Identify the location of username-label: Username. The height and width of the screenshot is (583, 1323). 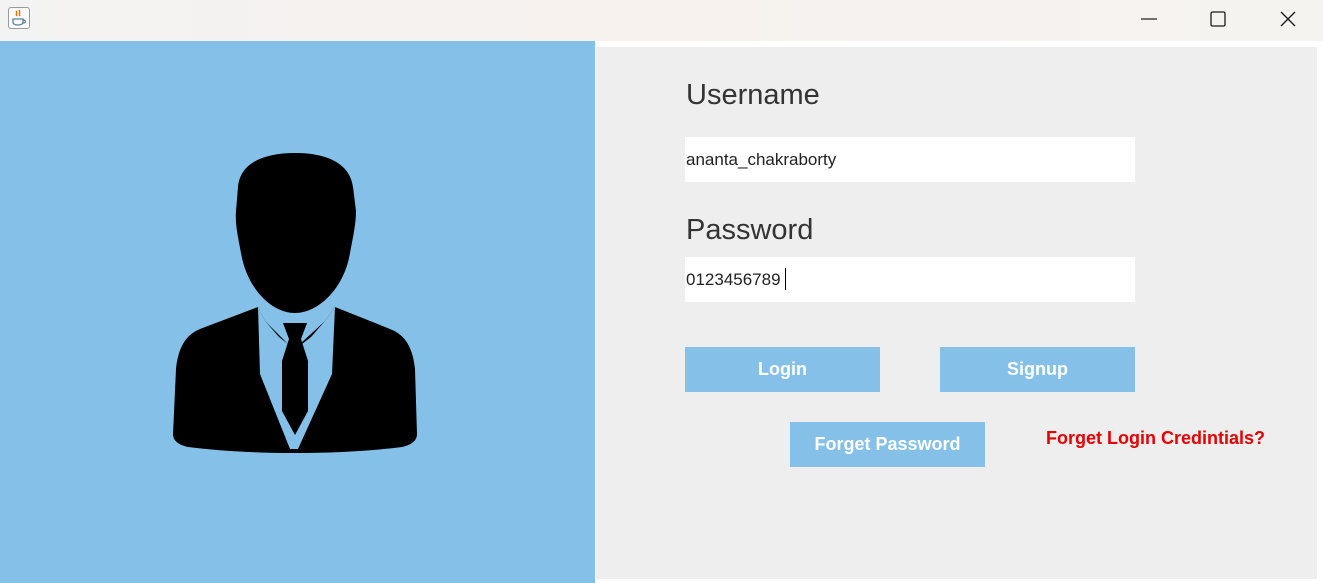
(753, 95).